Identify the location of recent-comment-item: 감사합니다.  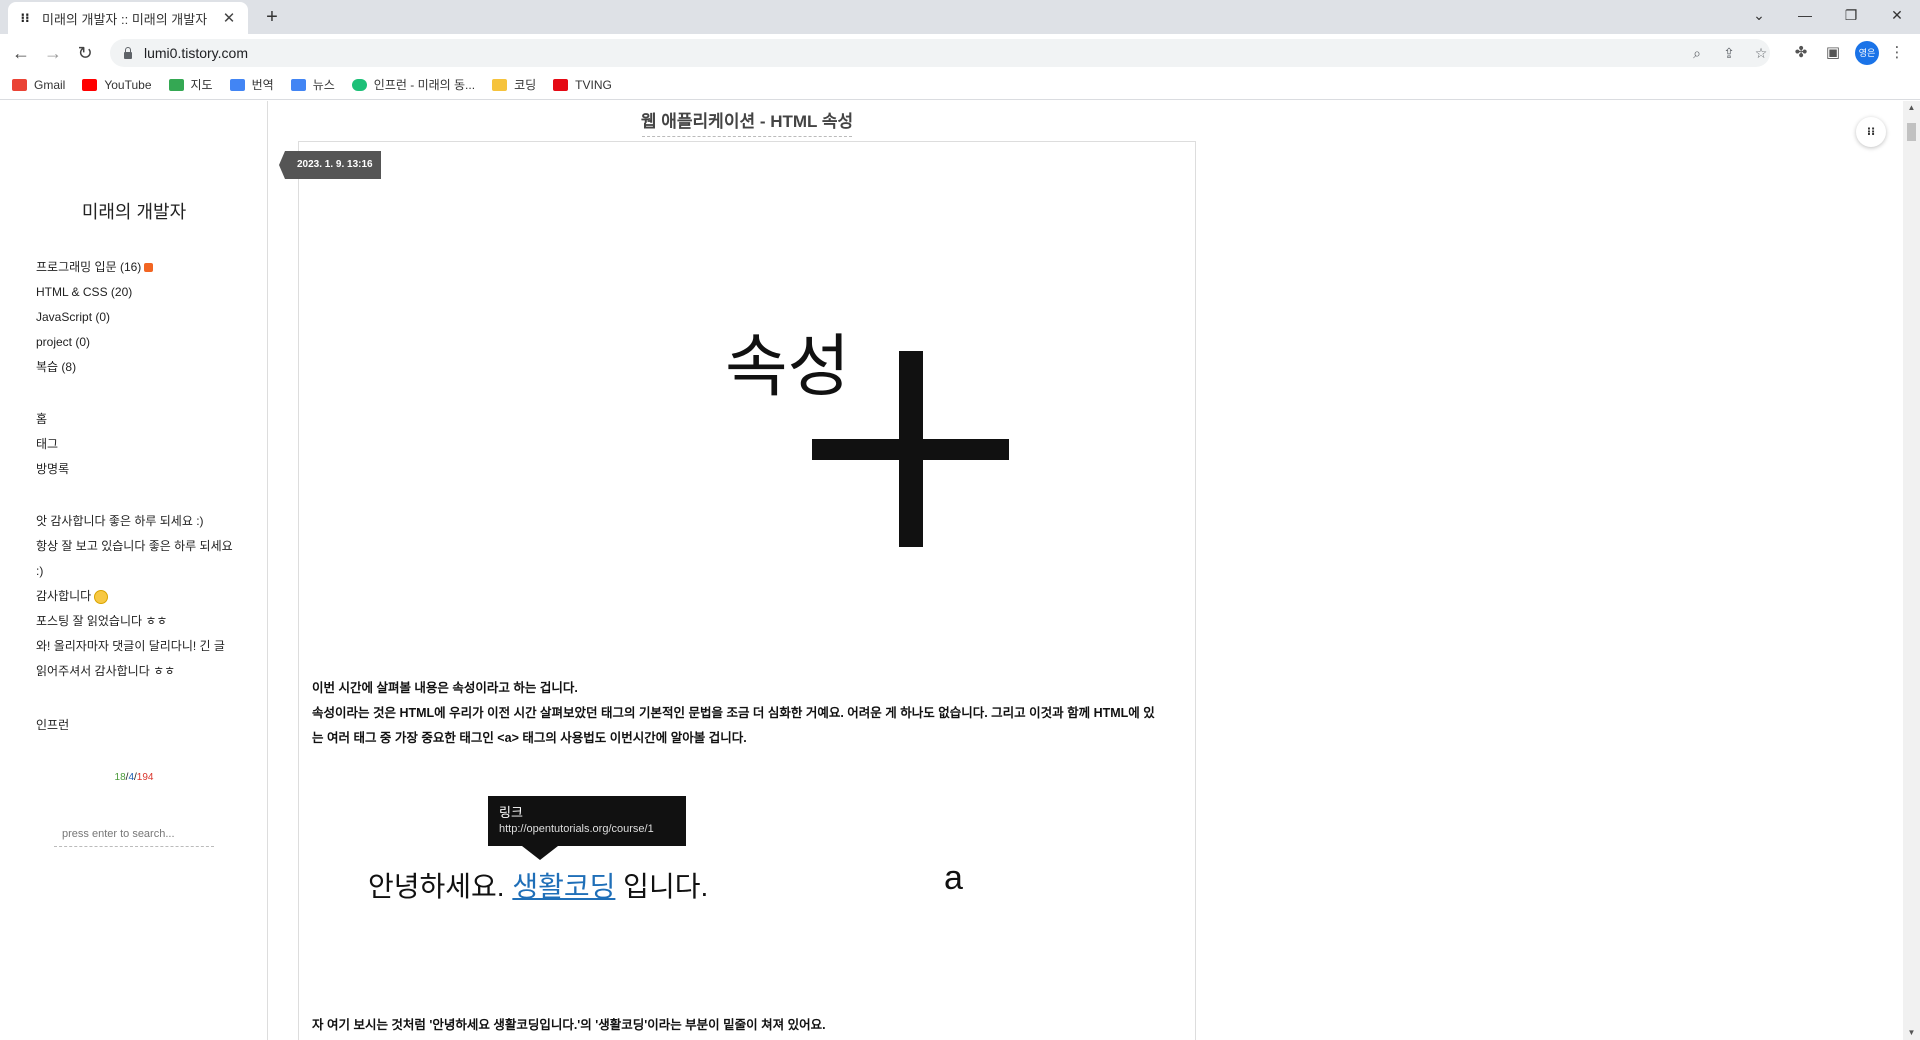
(134, 596).